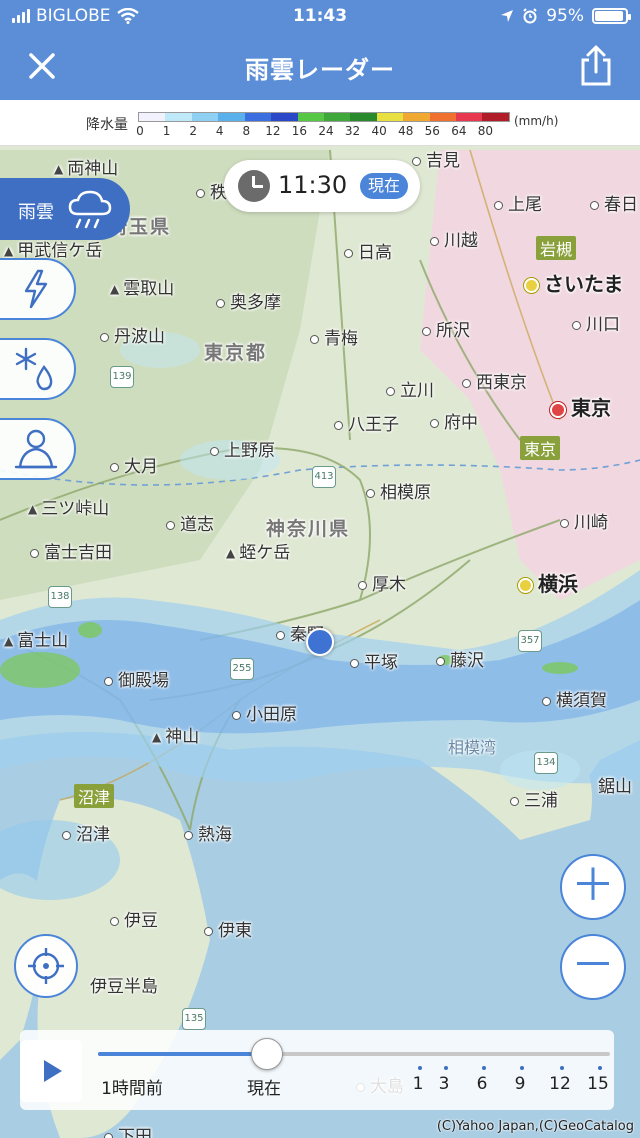 This screenshot has width=640, height=1138. Describe the element at coordinates (565, 16) in the screenshot. I see `battery-percent: 95%` at that location.